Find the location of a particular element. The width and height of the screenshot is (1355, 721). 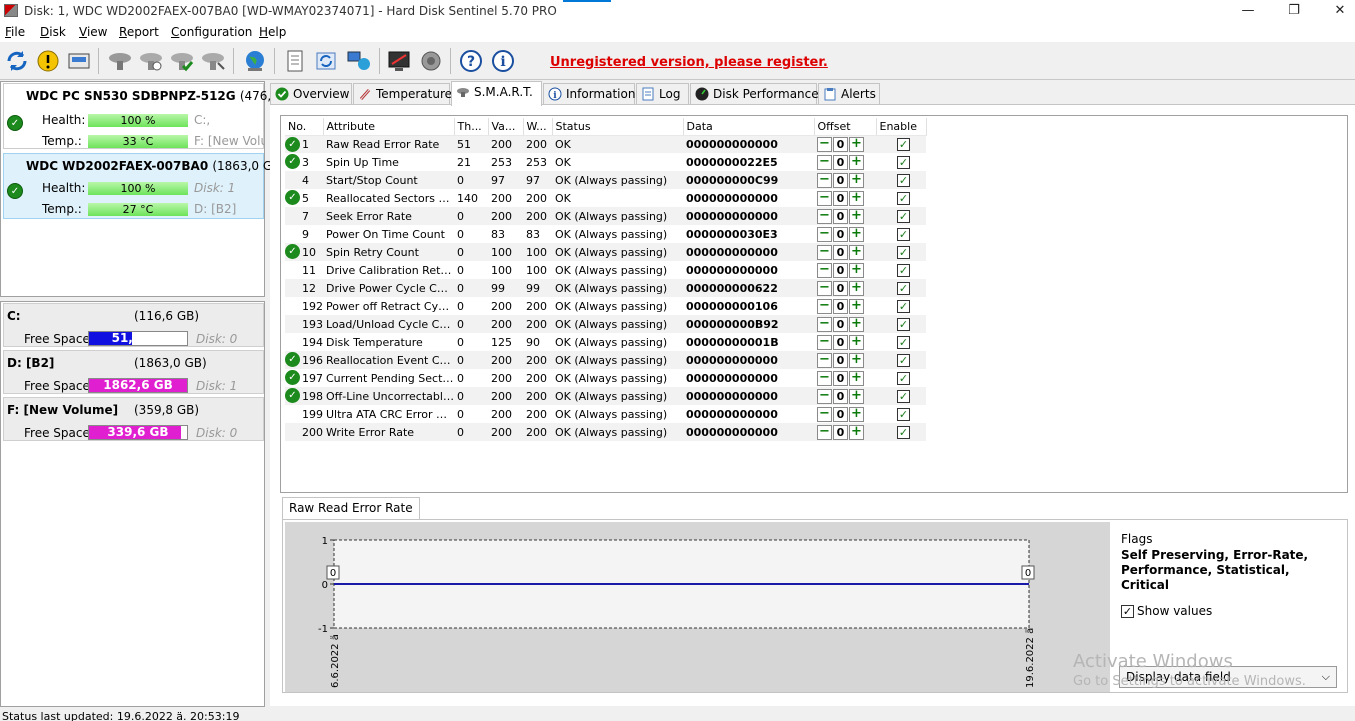

network-icon is located at coordinates (359, 61).